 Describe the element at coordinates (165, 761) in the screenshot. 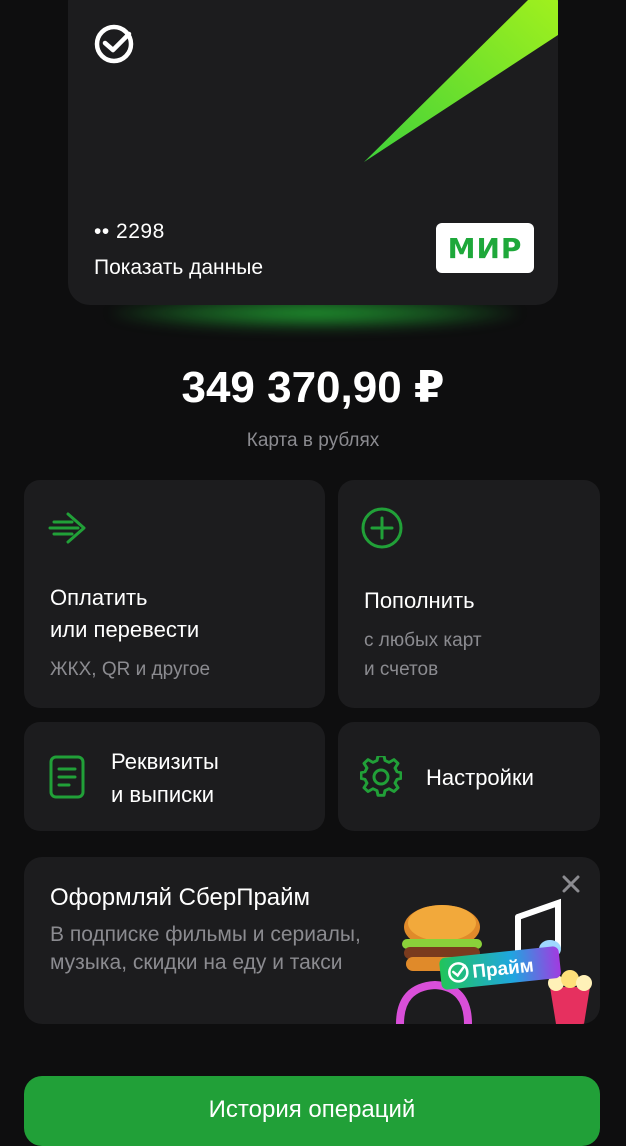

I see `requisites-title-line1: Реквизиты` at that location.